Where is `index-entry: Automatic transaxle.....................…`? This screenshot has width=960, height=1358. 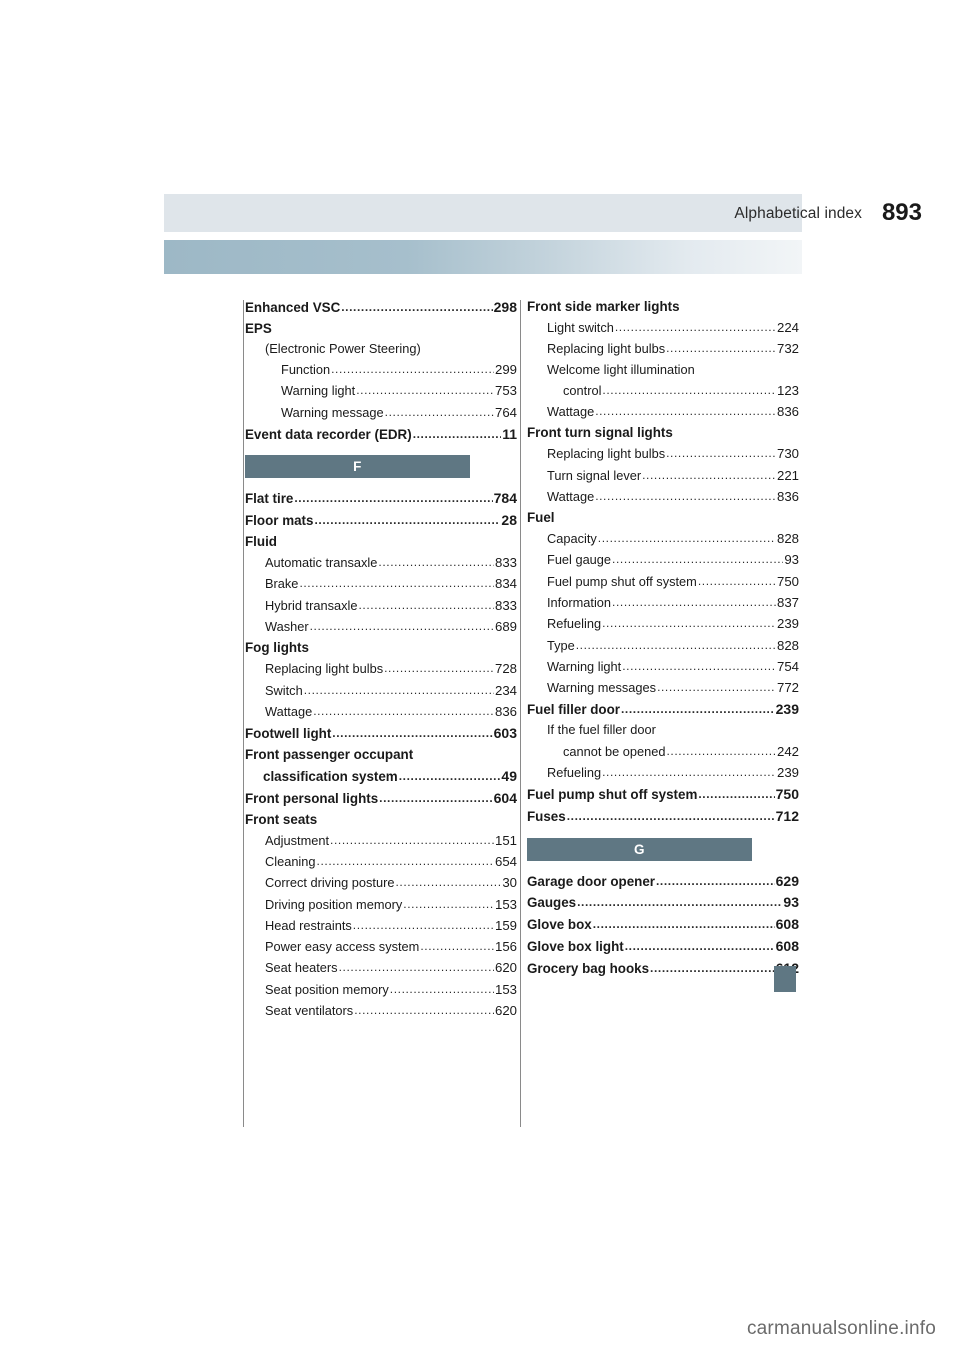 index-entry: Automatic transaxle.....................… is located at coordinates (381, 563).